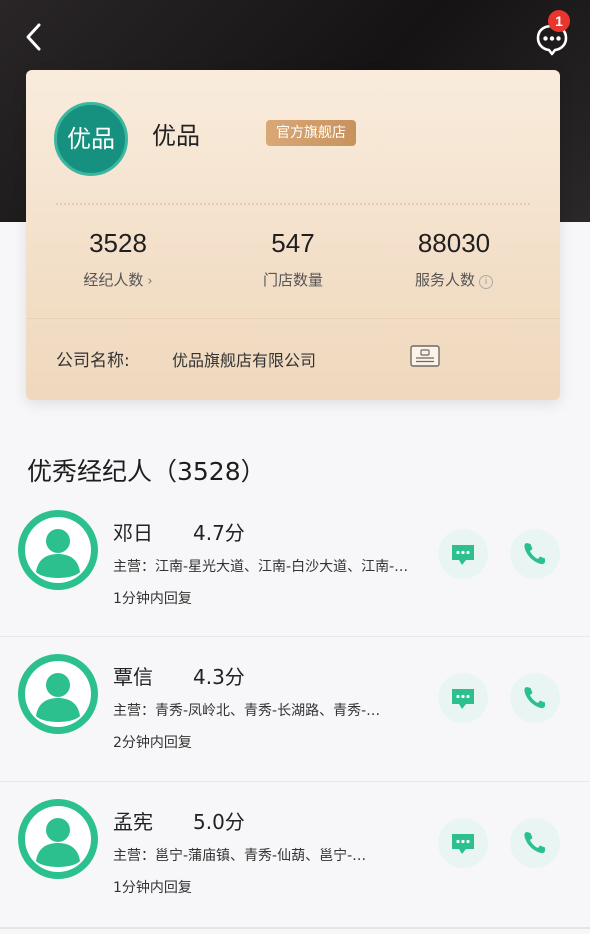 Image resolution: width=590 pixels, height=934 pixels. What do you see at coordinates (454, 243) in the screenshot?
I see `stat-served-value: 88030` at bounding box center [454, 243].